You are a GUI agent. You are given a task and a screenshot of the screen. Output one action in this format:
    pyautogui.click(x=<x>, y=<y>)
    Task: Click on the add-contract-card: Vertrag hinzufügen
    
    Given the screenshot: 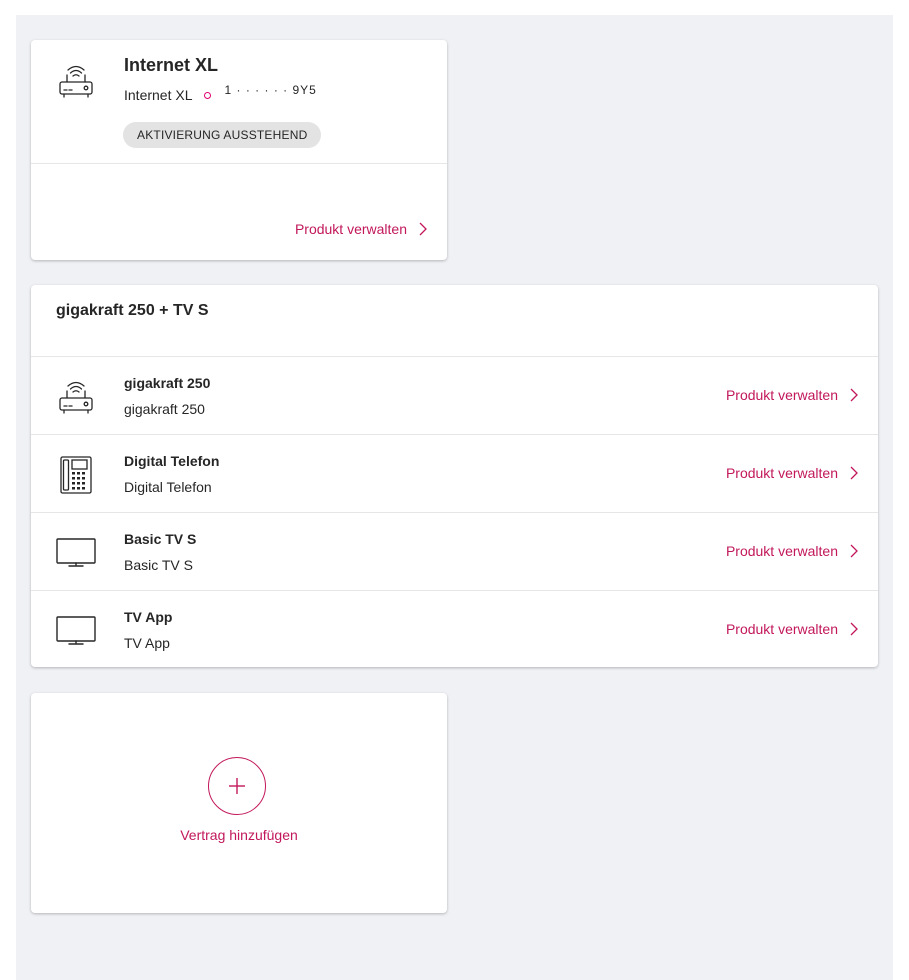 What is the action you would take?
    pyautogui.click(x=239, y=803)
    